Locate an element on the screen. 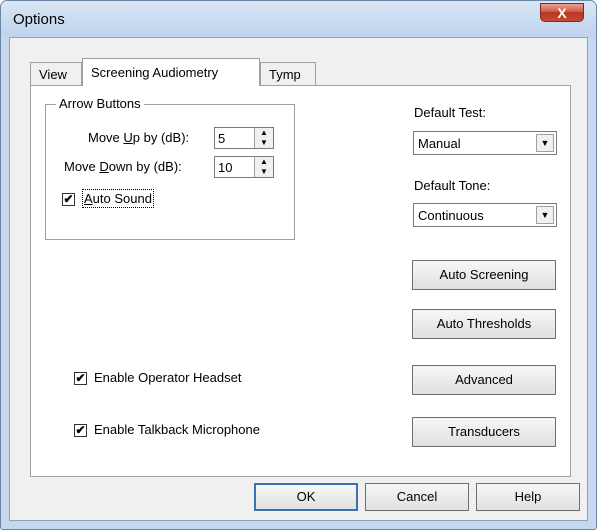  arrow-buttons-group-title: Arrow Buttons is located at coordinates (100, 103).